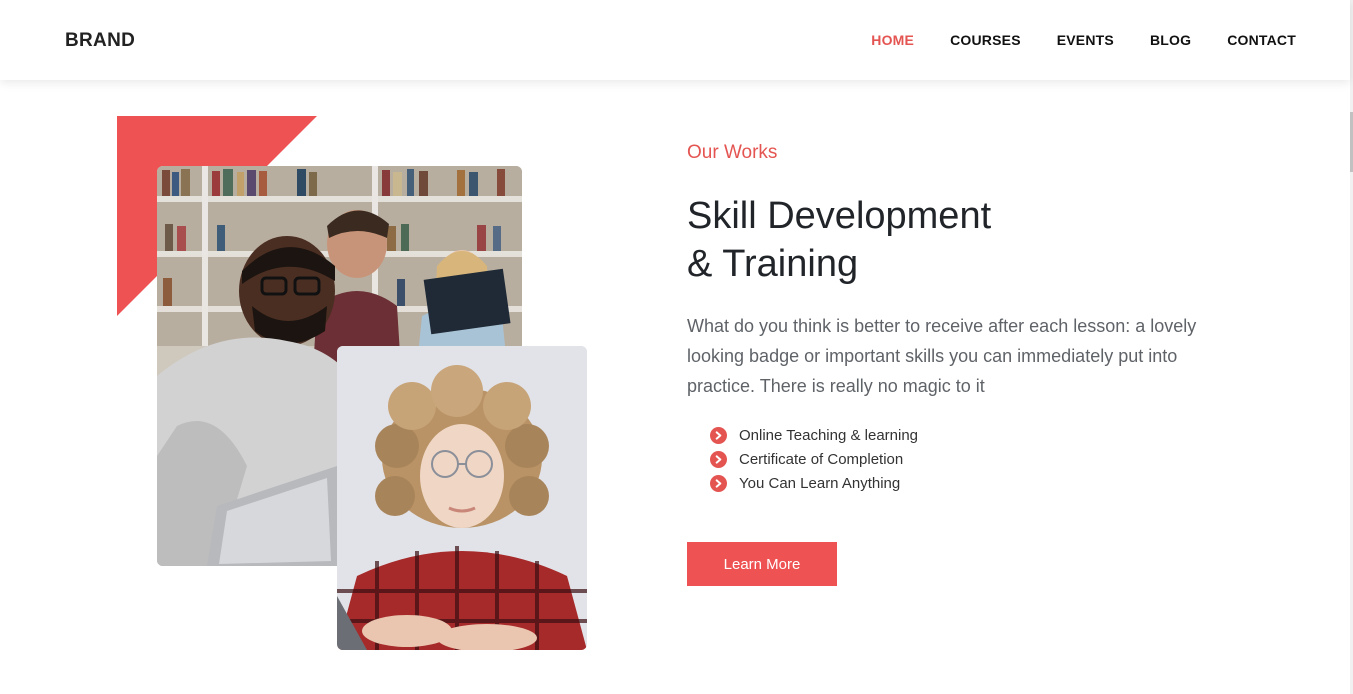 This screenshot has height=694, width=1353. Describe the element at coordinates (462, 498) in the screenshot. I see `student-laptop-photo` at that location.